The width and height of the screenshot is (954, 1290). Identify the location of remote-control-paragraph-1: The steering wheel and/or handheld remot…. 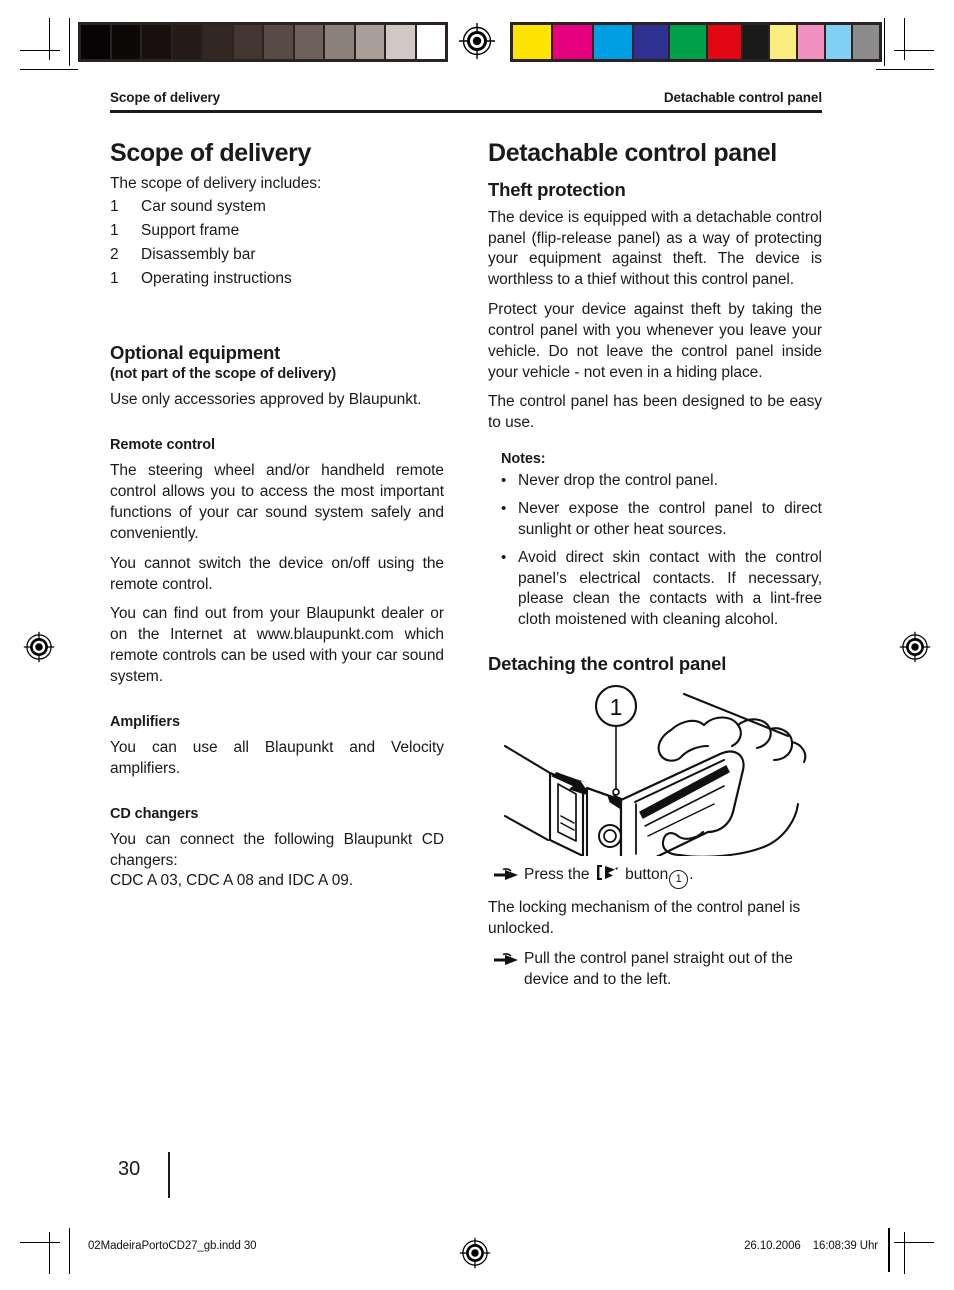
(277, 502).